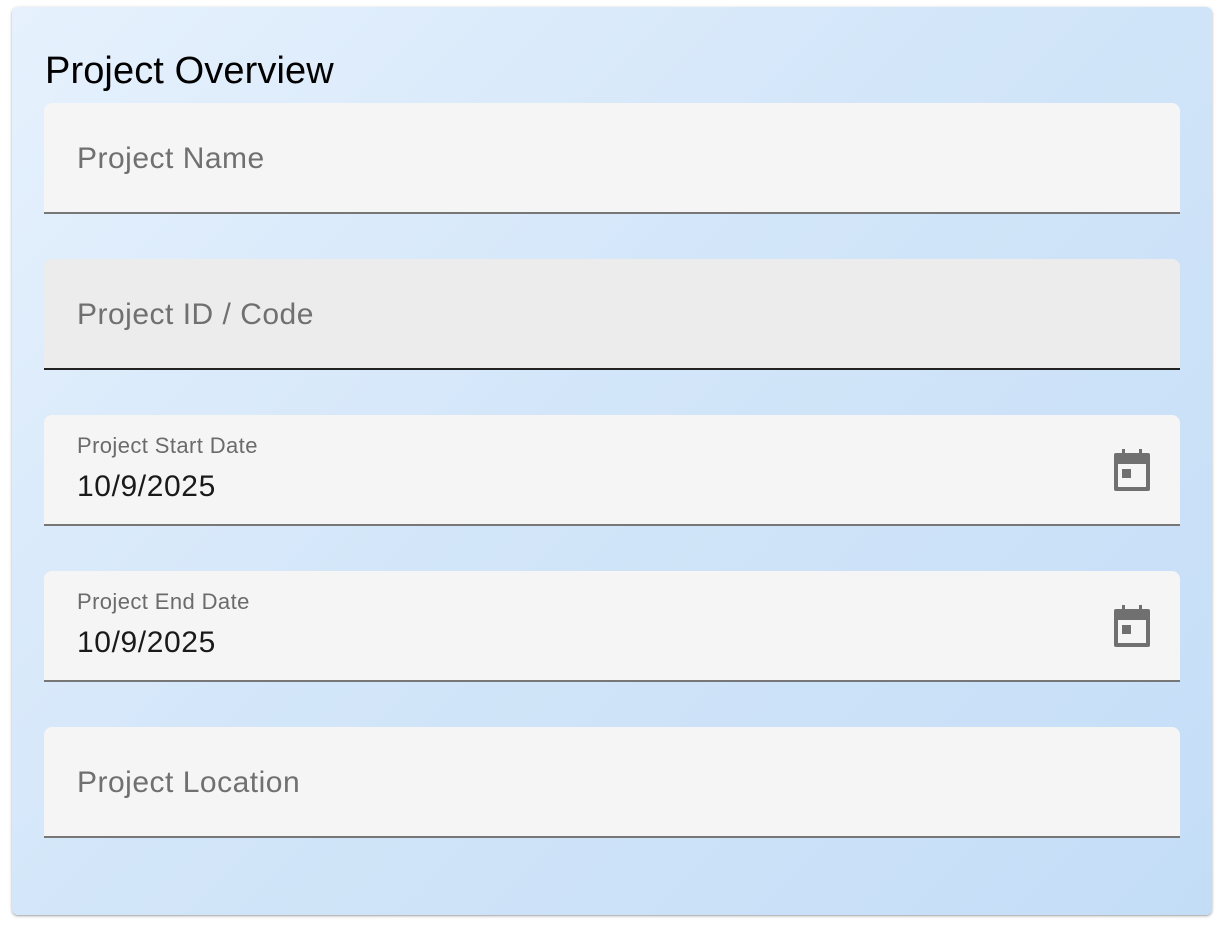 This screenshot has height=926, width=1224. Describe the element at coordinates (163, 601) in the screenshot. I see `project-end-date-label: Project End Date` at that location.